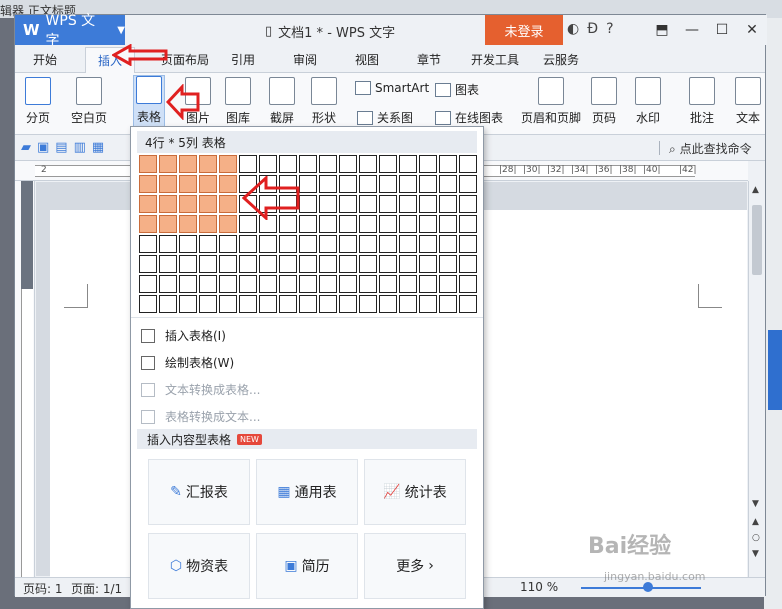 The width and height of the screenshot is (782, 609). Describe the element at coordinates (457, 89) in the screenshot. I see `chart-button: 图表` at that location.